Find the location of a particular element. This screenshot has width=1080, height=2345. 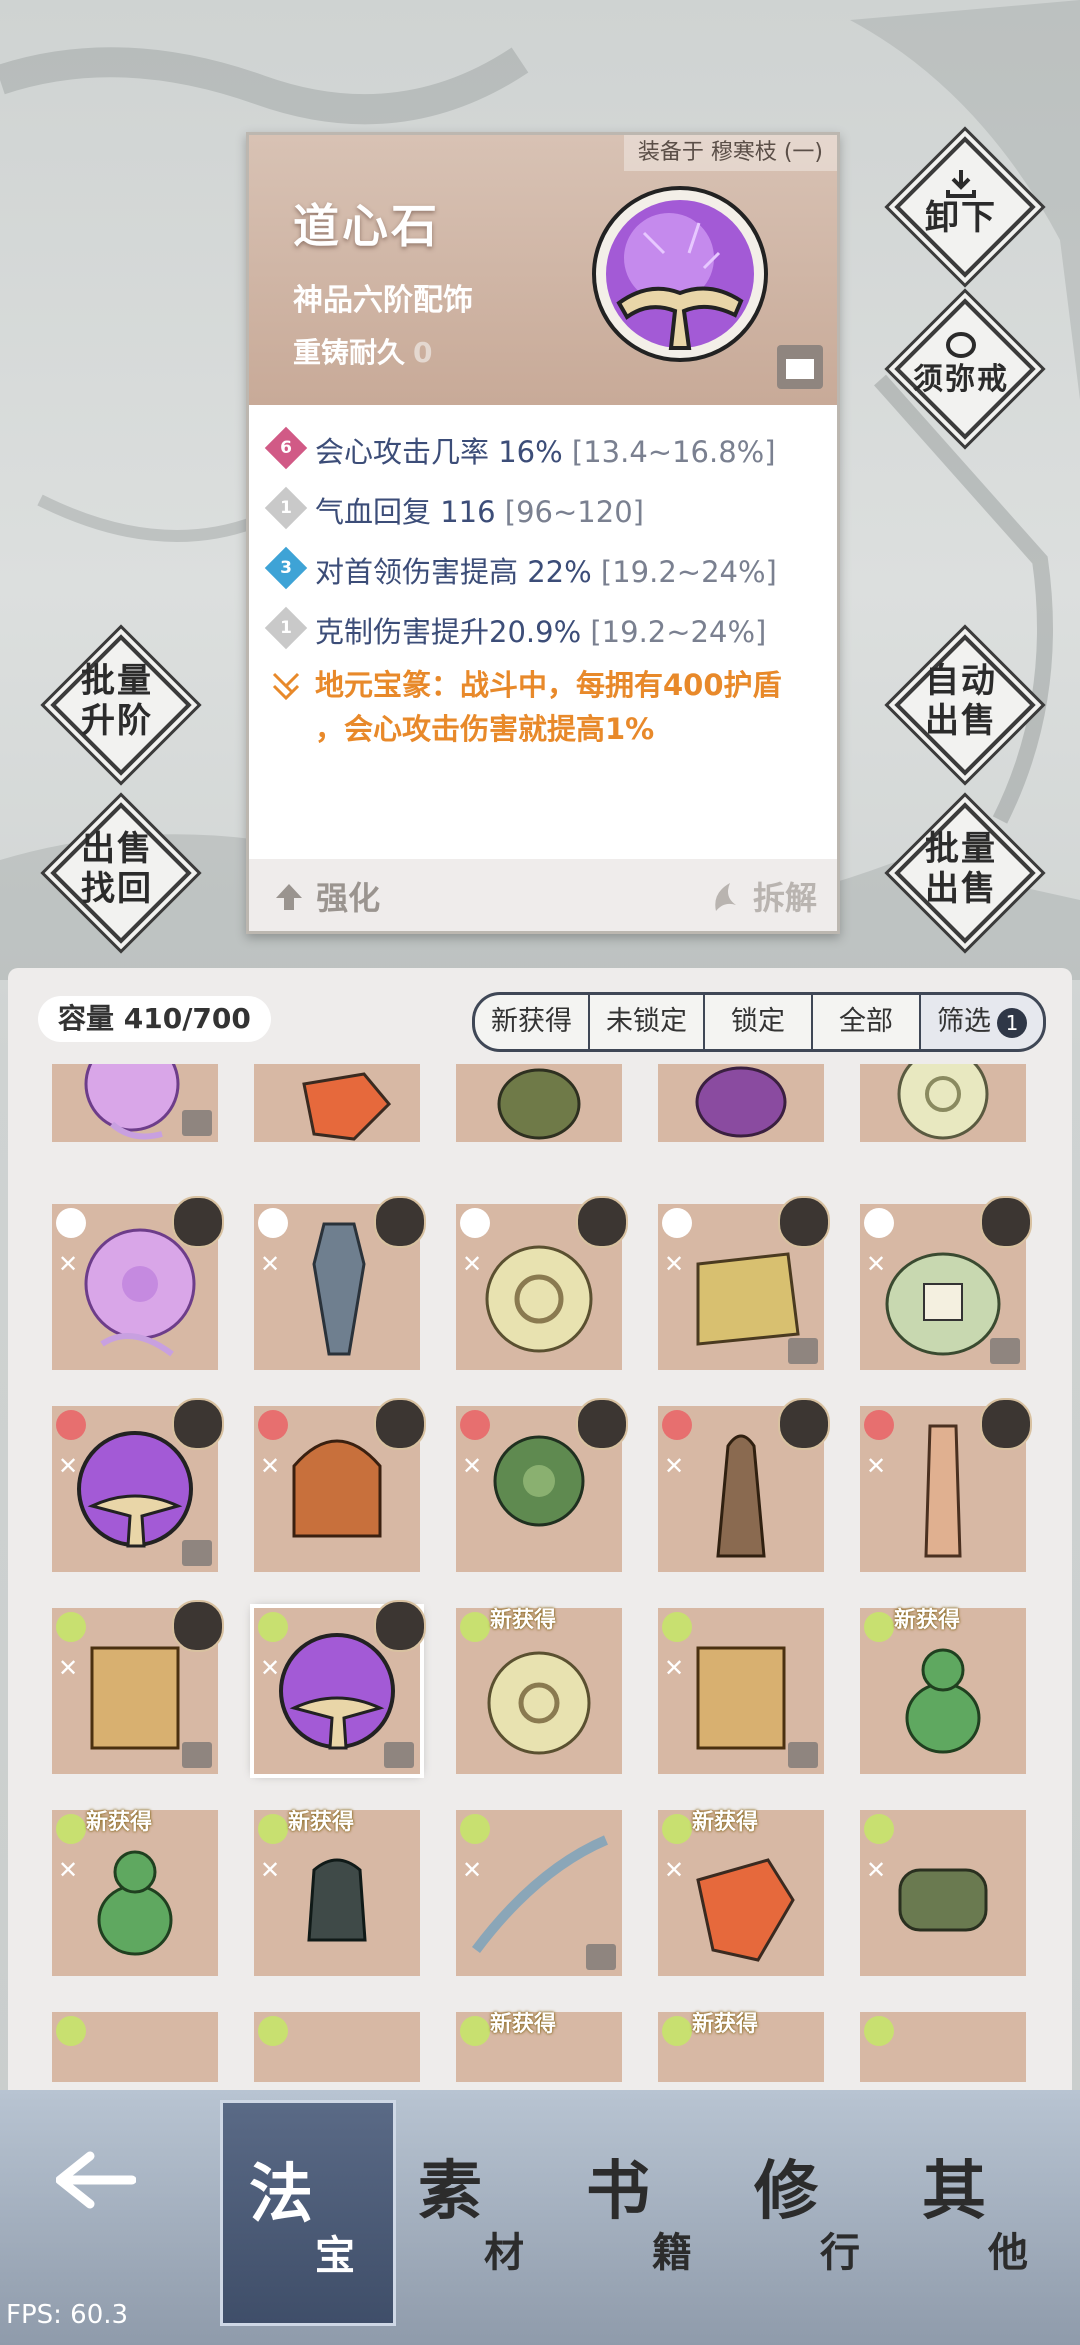

up-arrow-icon is located at coordinates (289, 897).